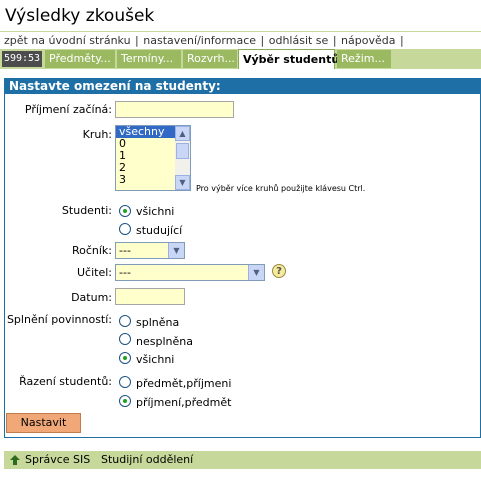 Image resolution: width=481 pixels, height=487 pixels. I want to click on footer-link-study-office: Studijní oddělení, so click(147, 460).